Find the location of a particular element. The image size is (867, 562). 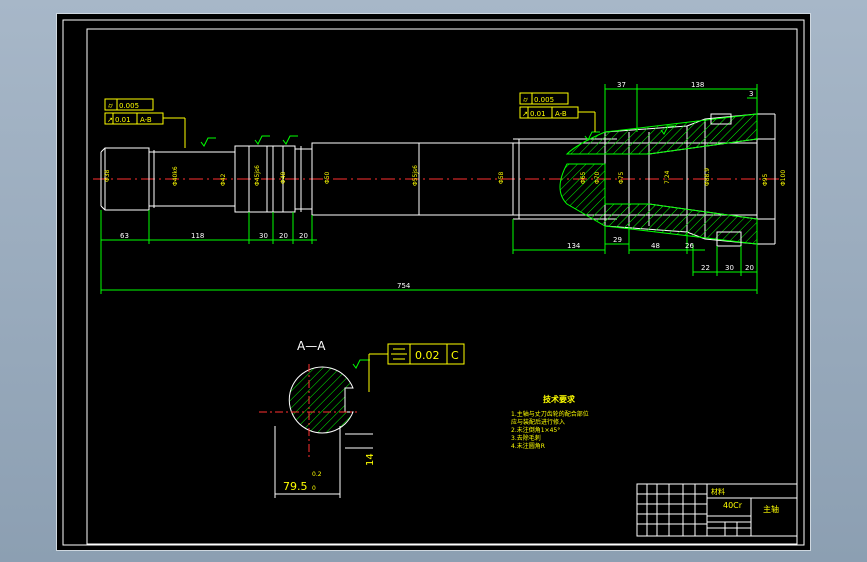

svg-text: Φ45js6 is located at coordinates (257, 175).